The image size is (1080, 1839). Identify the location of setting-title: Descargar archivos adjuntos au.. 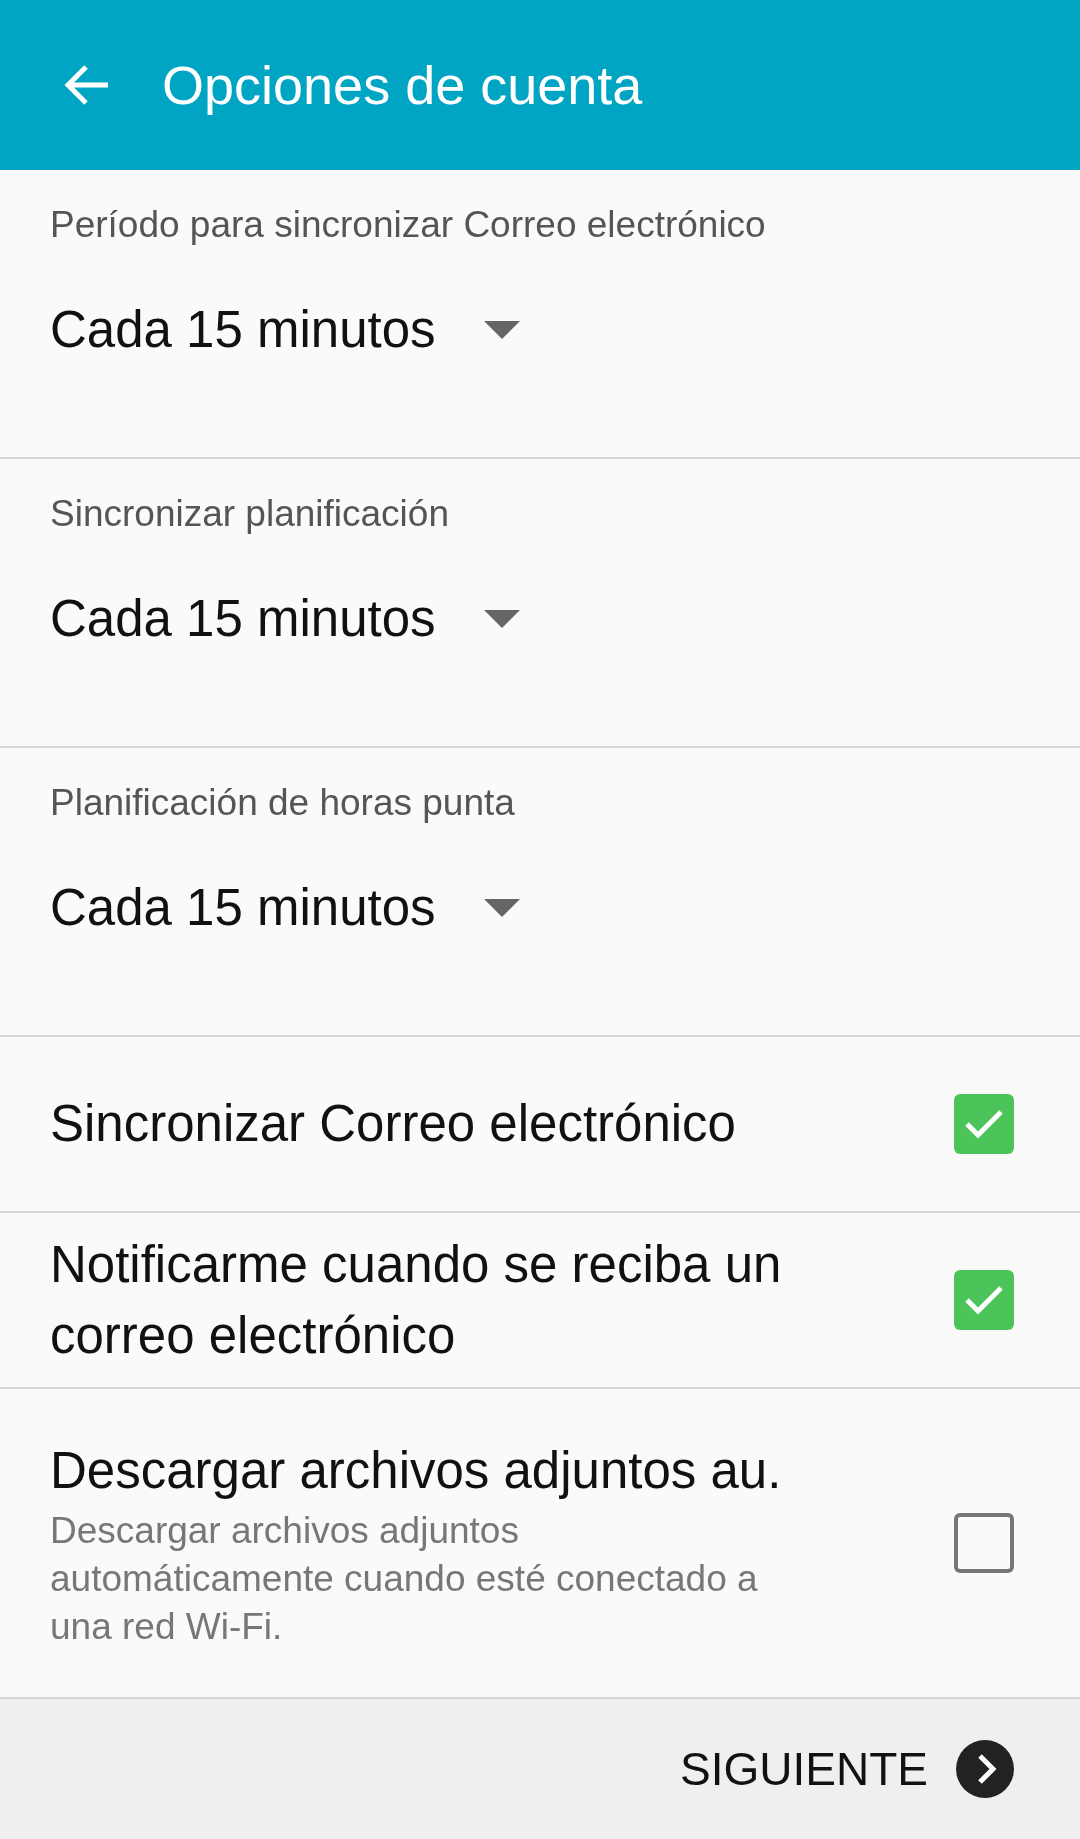
(416, 1471).